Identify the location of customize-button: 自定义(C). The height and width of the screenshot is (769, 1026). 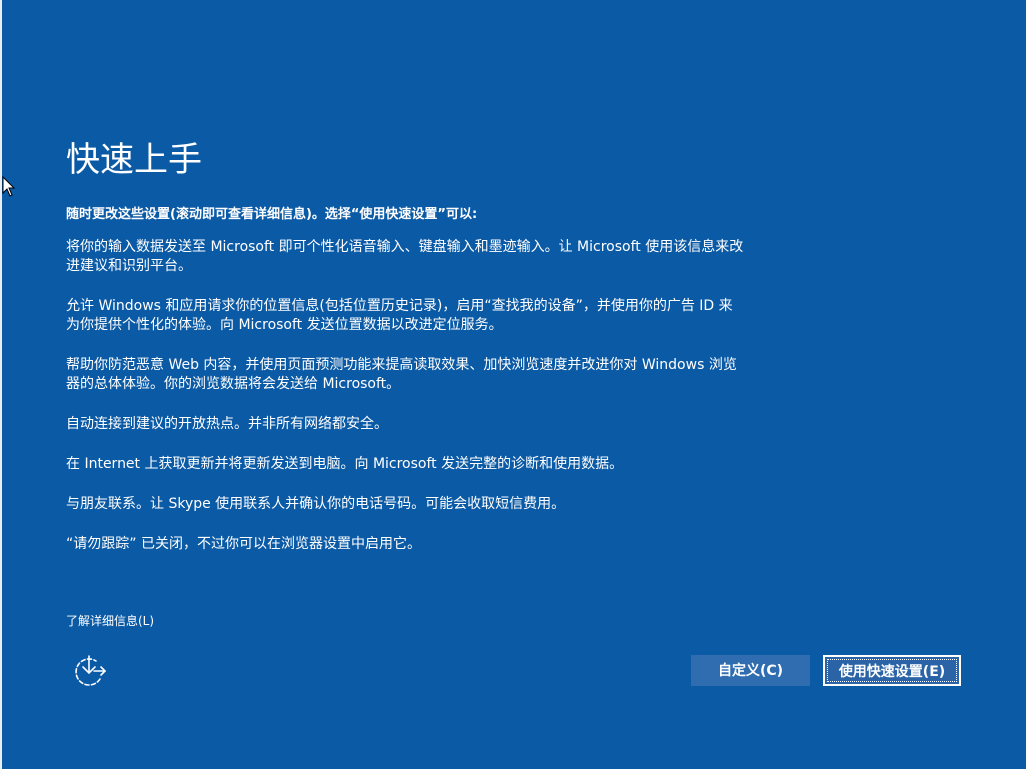
(750, 670).